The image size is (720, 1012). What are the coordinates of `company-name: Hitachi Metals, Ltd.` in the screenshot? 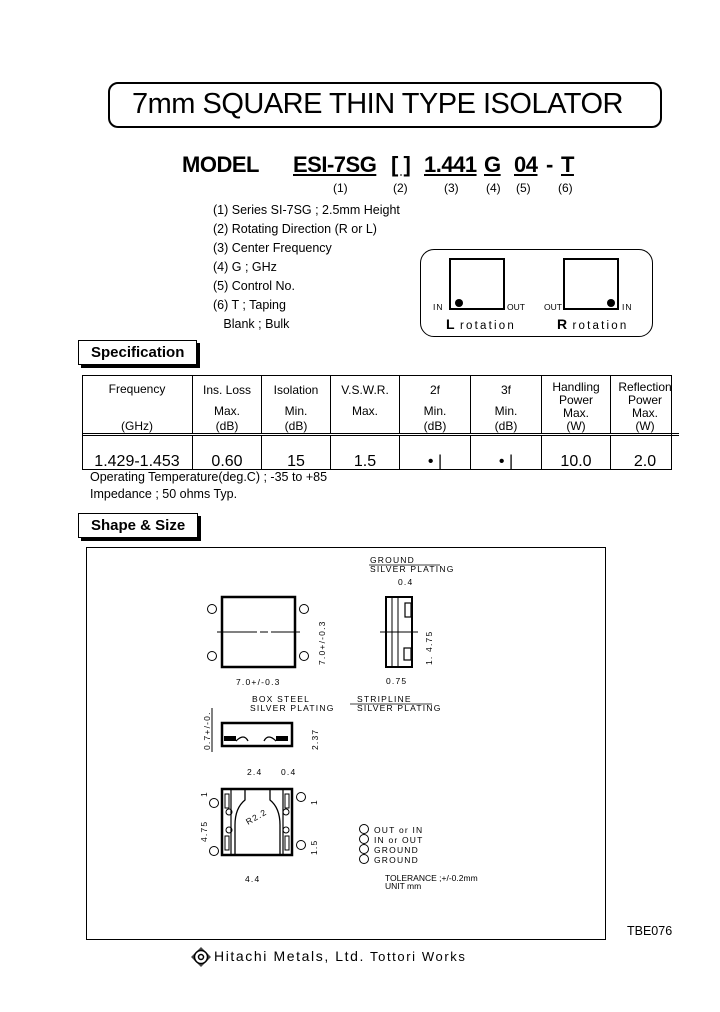 It's located at (290, 956).